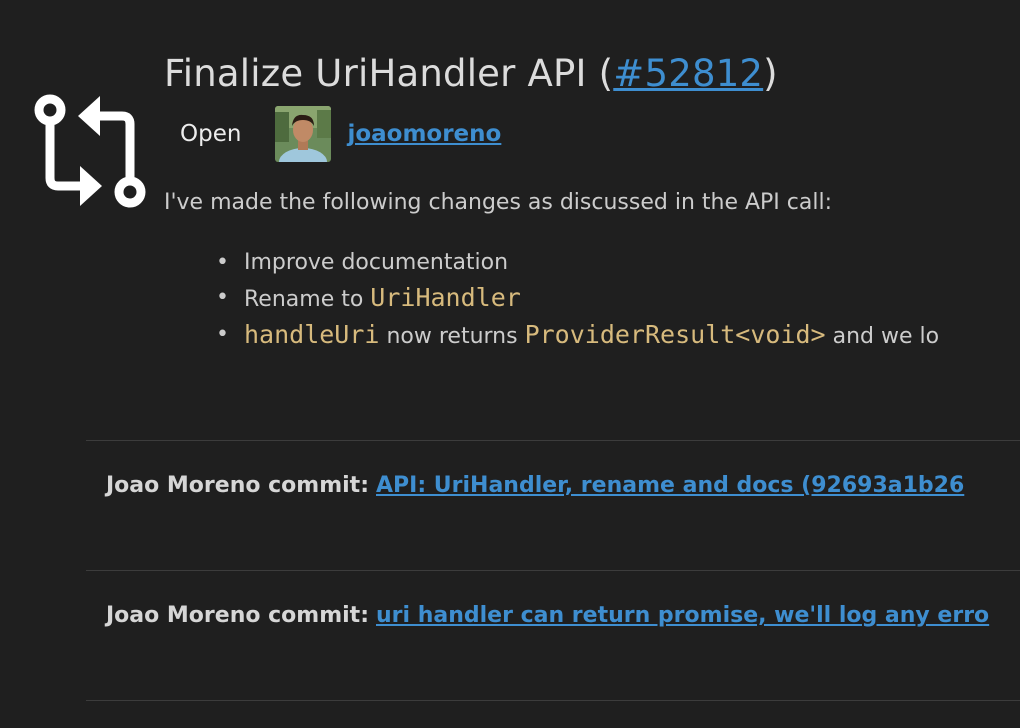 This screenshot has height=728, width=1020. What do you see at coordinates (376, 262) in the screenshot?
I see `list-item-text: Improve documentation` at bounding box center [376, 262].